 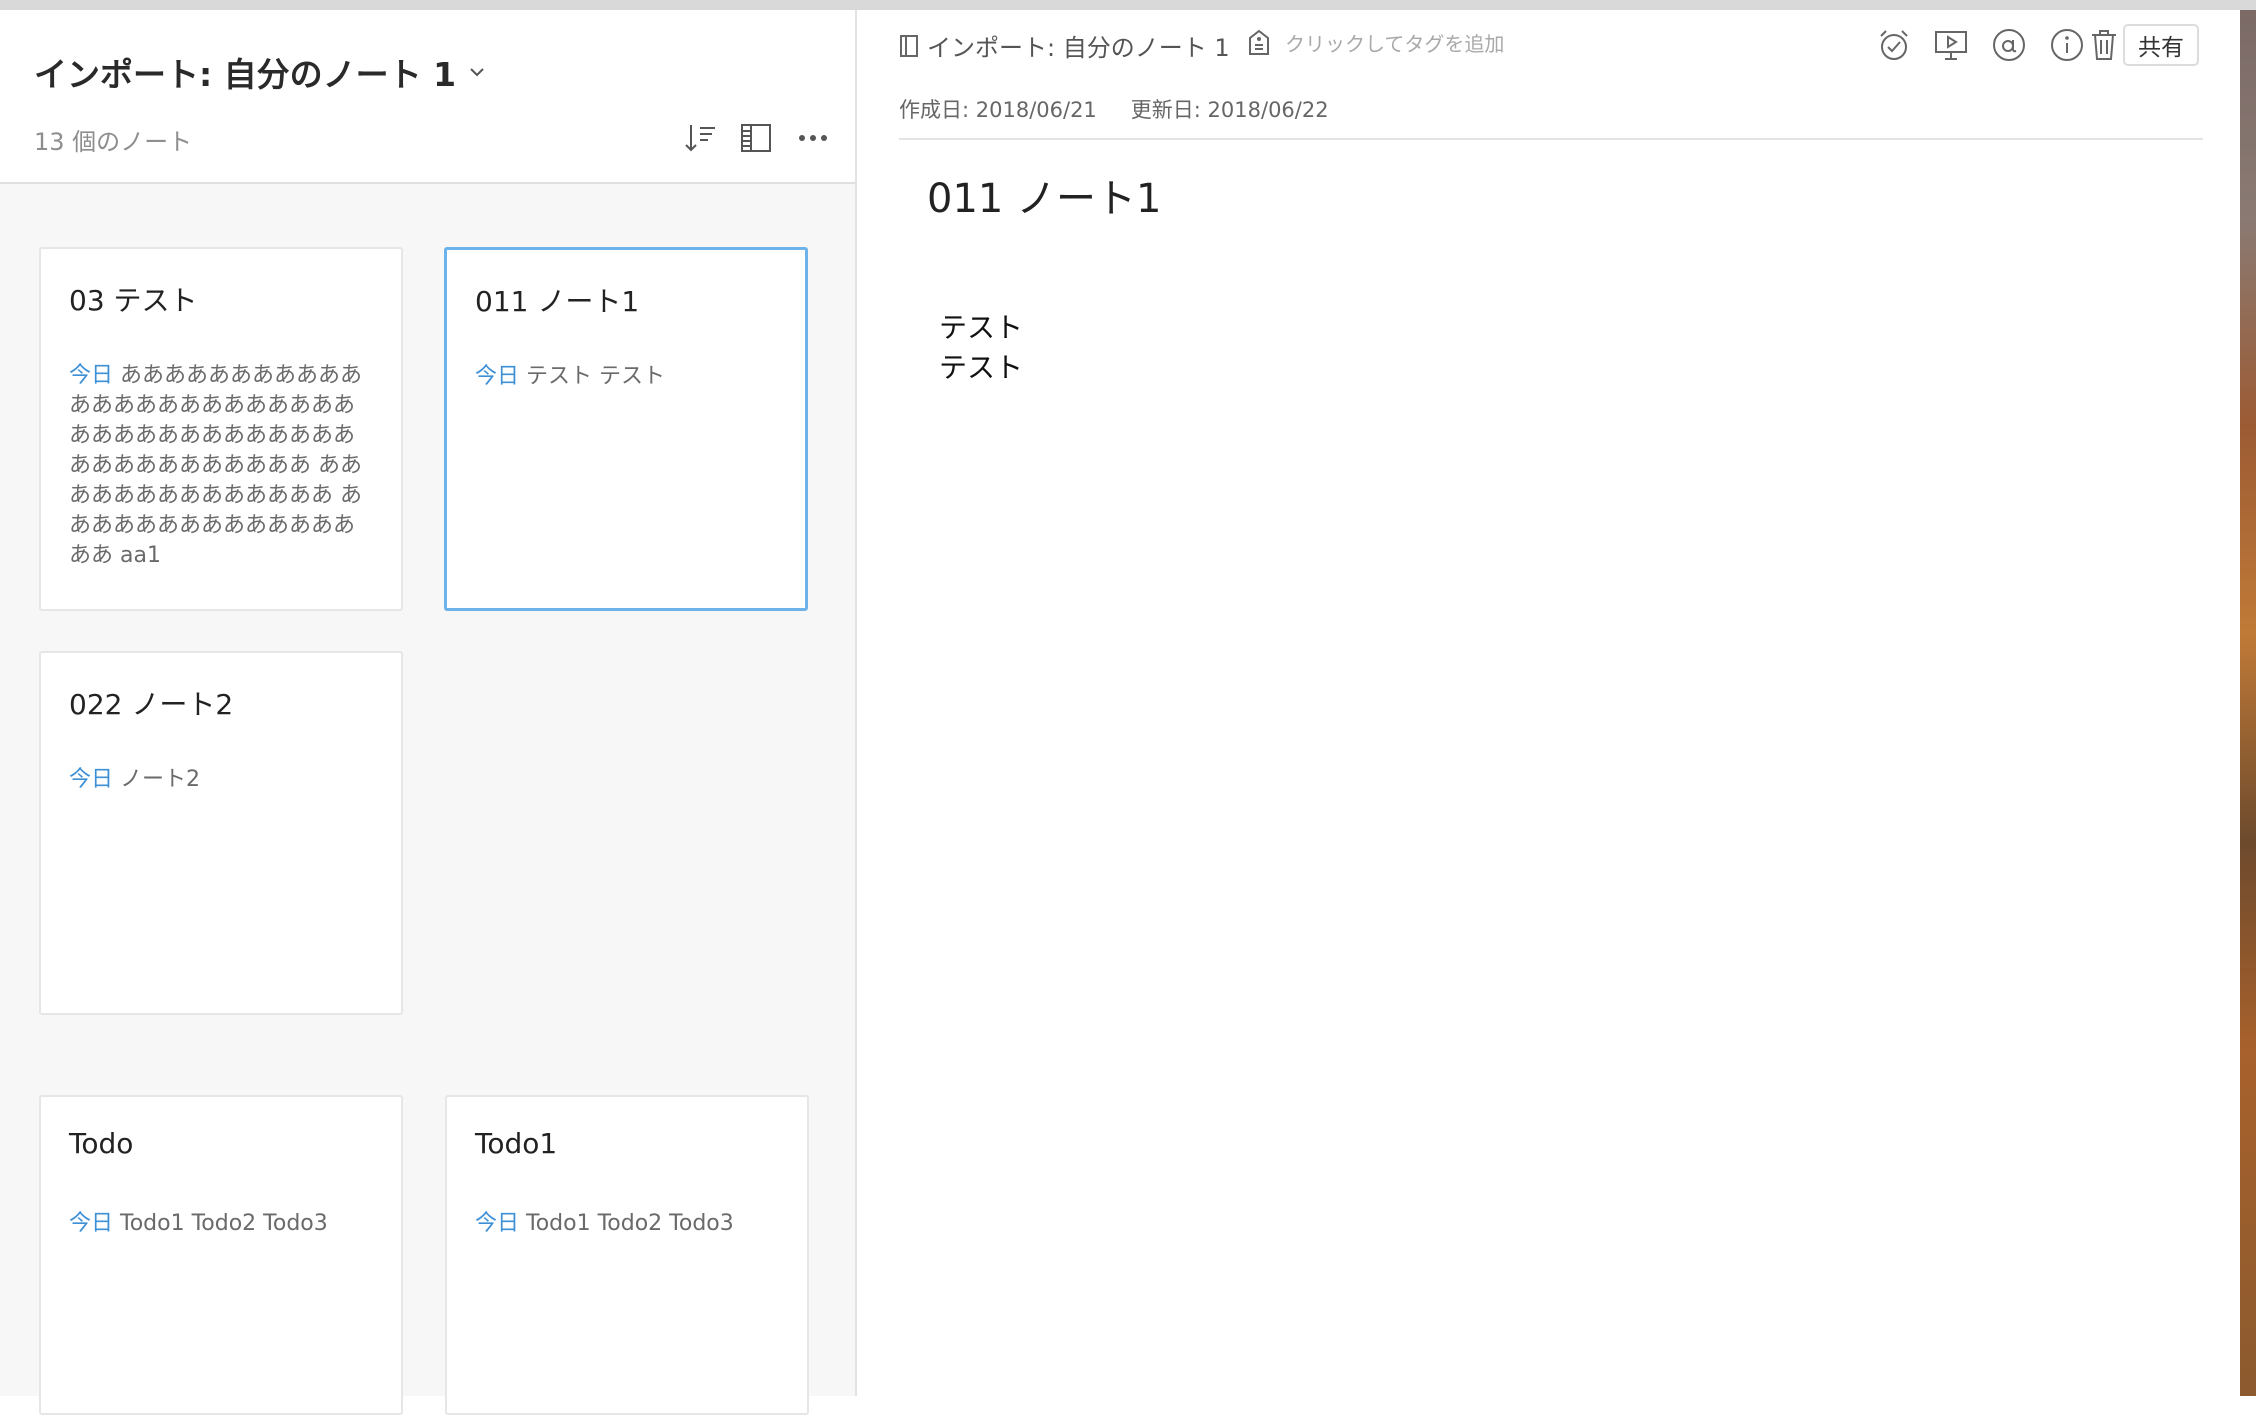 What do you see at coordinates (1114, 109) in the screenshot?
I see `note-meta: 作成日: 2018/06/21 更新日: 2018/06/22` at bounding box center [1114, 109].